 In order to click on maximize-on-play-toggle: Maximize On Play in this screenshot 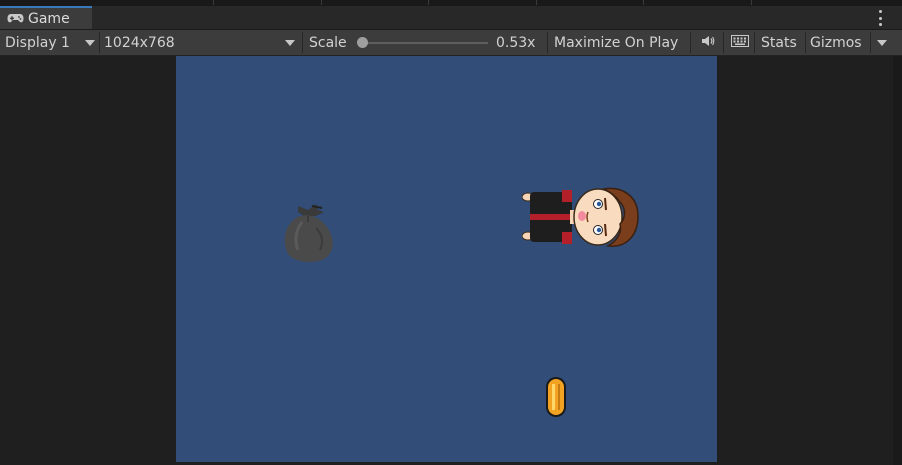, I will do `click(616, 42)`.